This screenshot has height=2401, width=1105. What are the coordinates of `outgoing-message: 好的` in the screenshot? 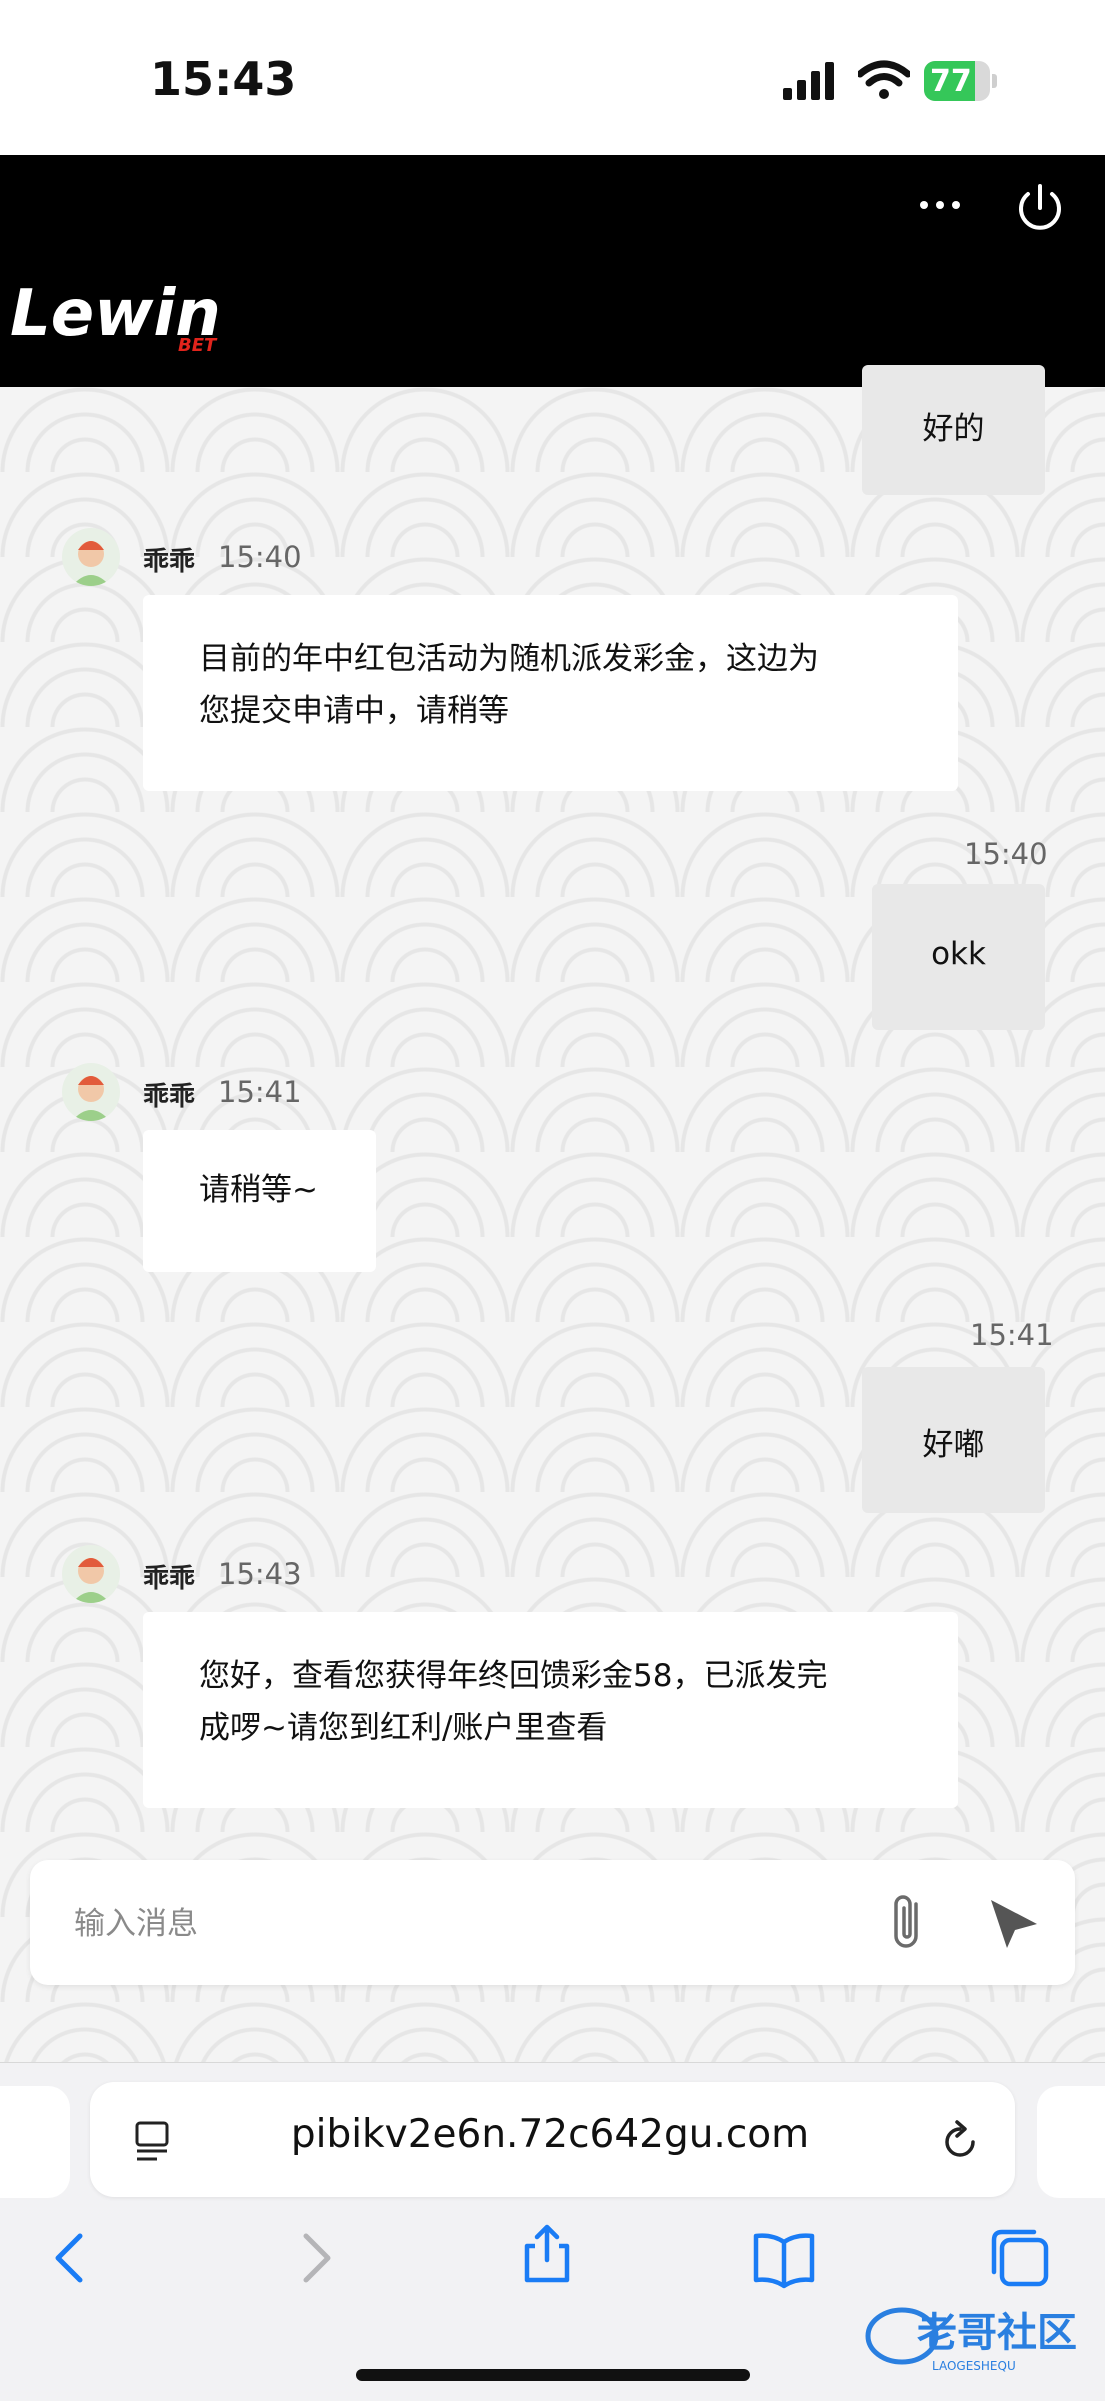 It's located at (953, 430).